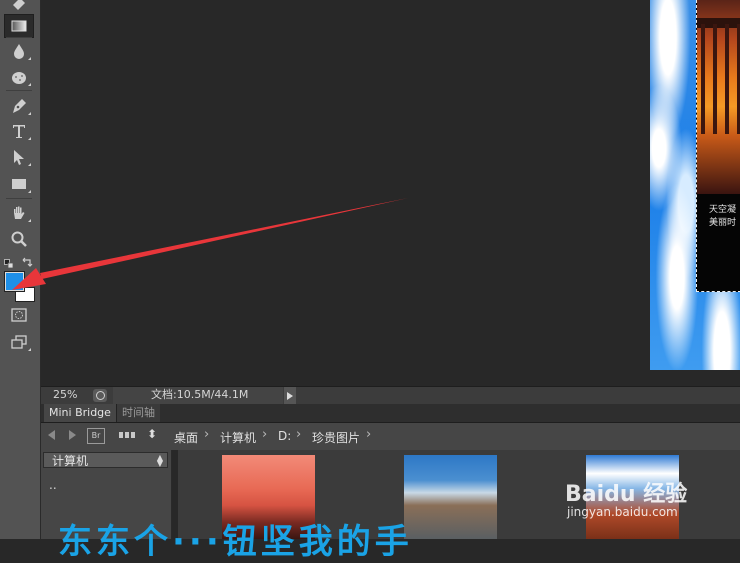 Image resolution: width=740 pixels, height=563 pixels. Describe the element at coordinates (238, 437) in the screenshot. I see `breadcrumb-computer: 计算机` at that location.